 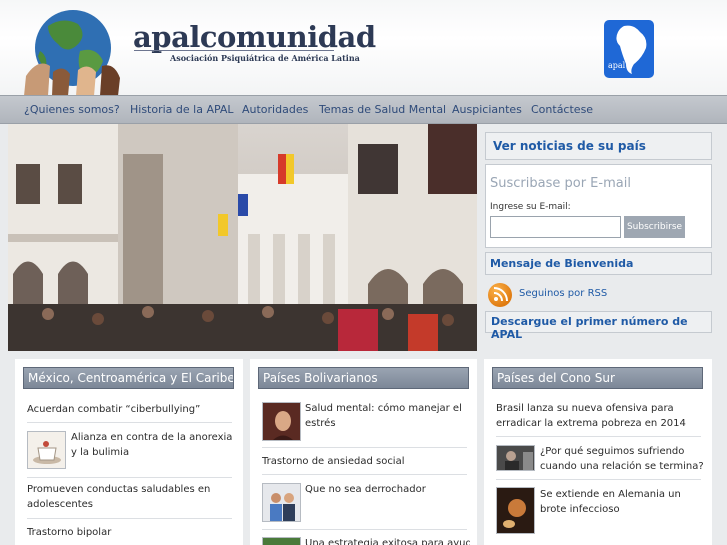 What do you see at coordinates (387, 540) in the screenshot?
I see `list-item: Una estrategia exitosa para ayudar a` at bounding box center [387, 540].